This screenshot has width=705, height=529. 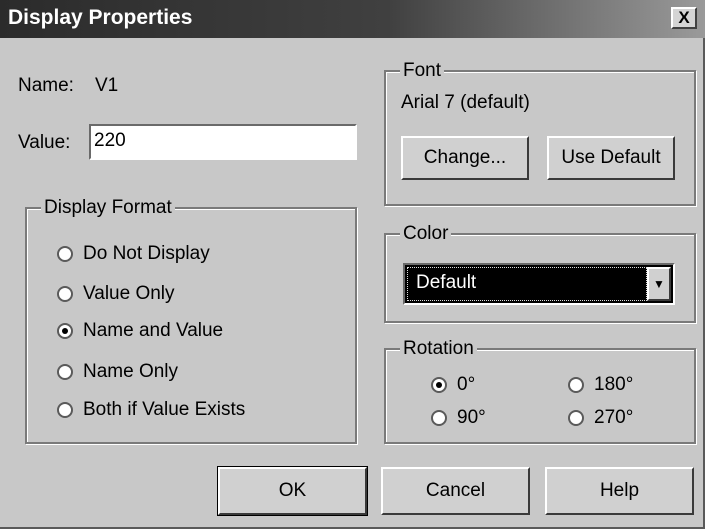 I want to click on radio-rotation-90: 90°, so click(x=458, y=418).